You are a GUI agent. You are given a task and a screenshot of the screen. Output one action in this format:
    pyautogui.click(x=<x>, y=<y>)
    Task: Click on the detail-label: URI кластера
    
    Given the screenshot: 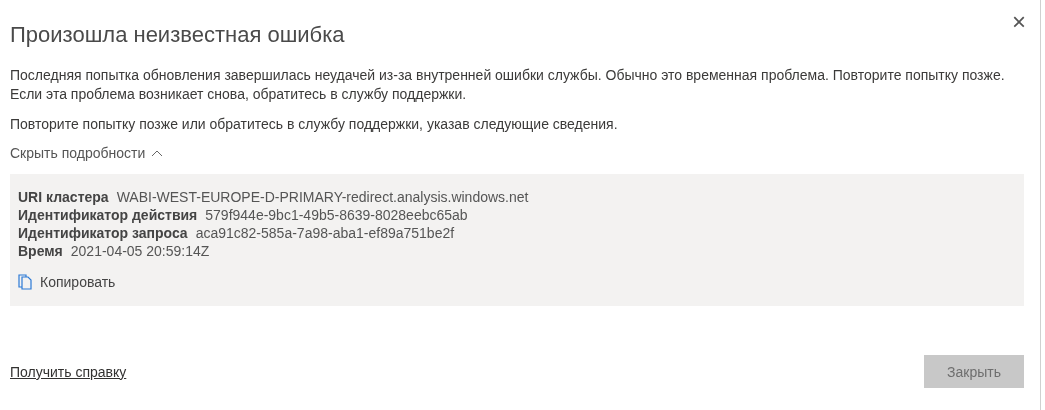 What is the action you would take?
    pyautogui.click(x=63, y=197)
    